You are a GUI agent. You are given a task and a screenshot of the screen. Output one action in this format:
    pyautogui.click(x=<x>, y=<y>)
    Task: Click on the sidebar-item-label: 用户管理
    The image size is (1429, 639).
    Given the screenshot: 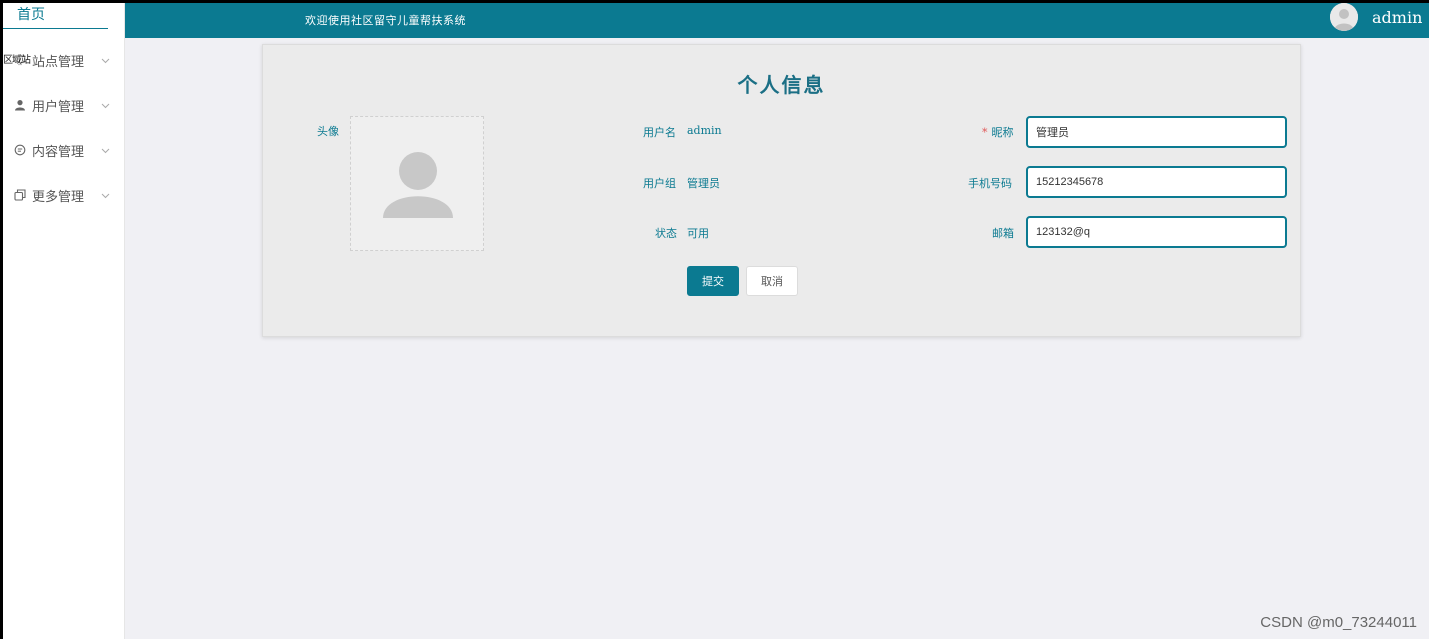 What is the action you would take?
    pyautogui.click(x=58, y=107)
    